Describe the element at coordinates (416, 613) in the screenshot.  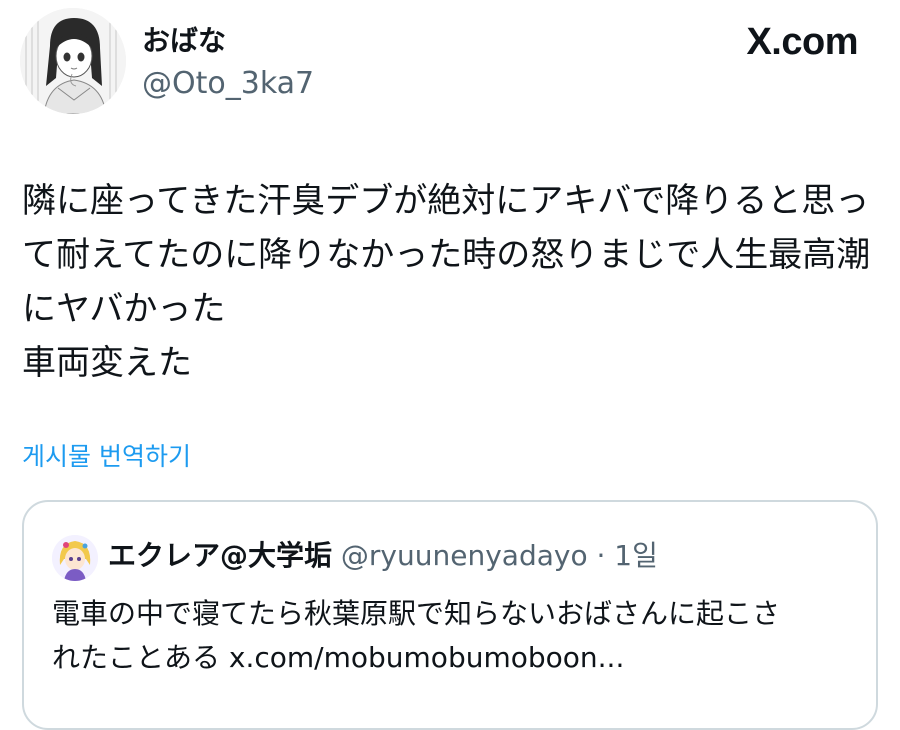
I see `quoted-text-line: 電車の中で寝てたら秋葉原駅で知らないおばさんに起こさ` at that location.